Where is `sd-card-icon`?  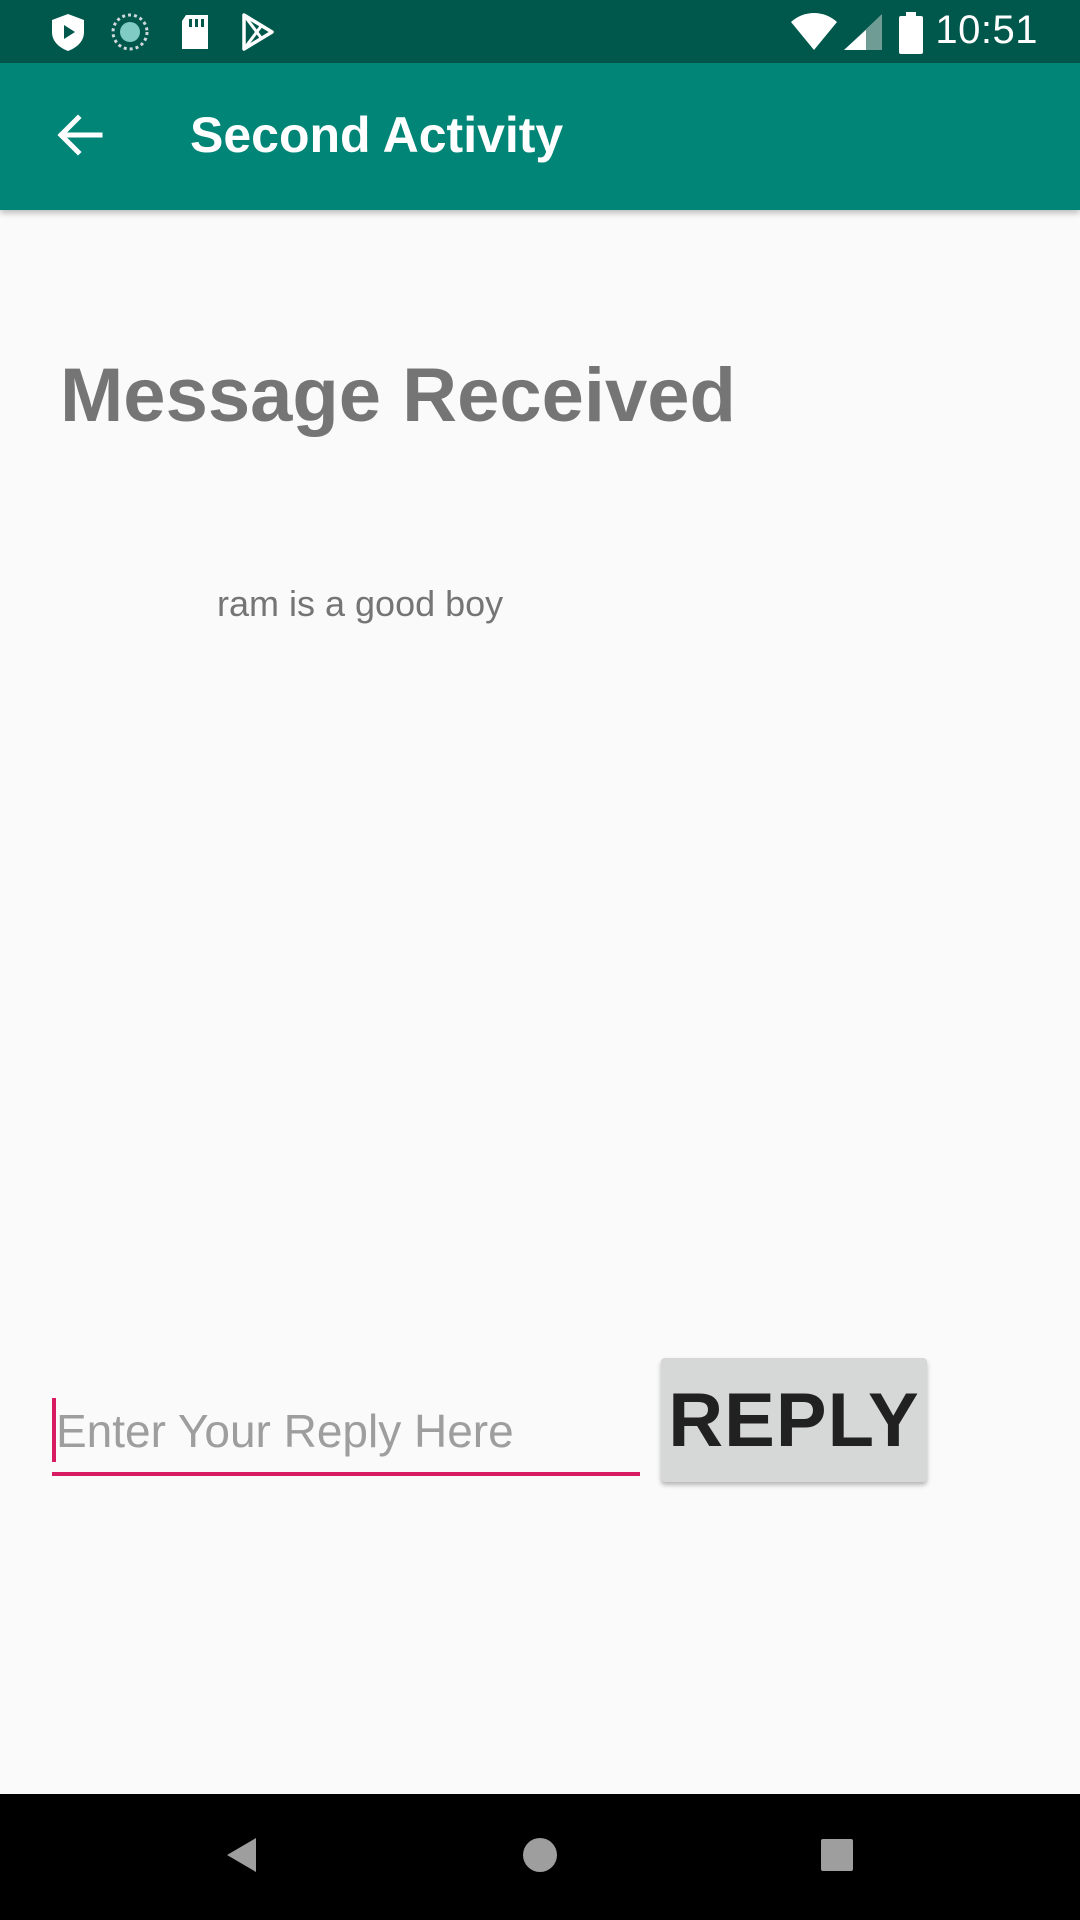 sd-card-icon is located at coordinates (196, 32).